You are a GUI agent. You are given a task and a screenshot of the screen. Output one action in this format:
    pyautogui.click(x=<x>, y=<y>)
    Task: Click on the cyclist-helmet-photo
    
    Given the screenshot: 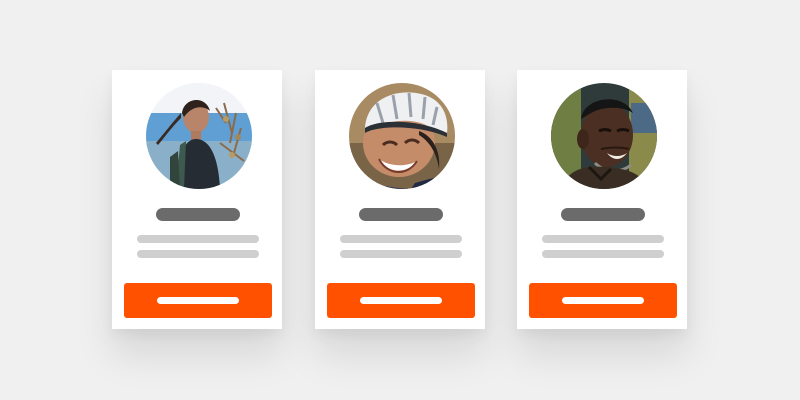 What is the action you would take?
    pyautogui.click(x=402, y=136)
    